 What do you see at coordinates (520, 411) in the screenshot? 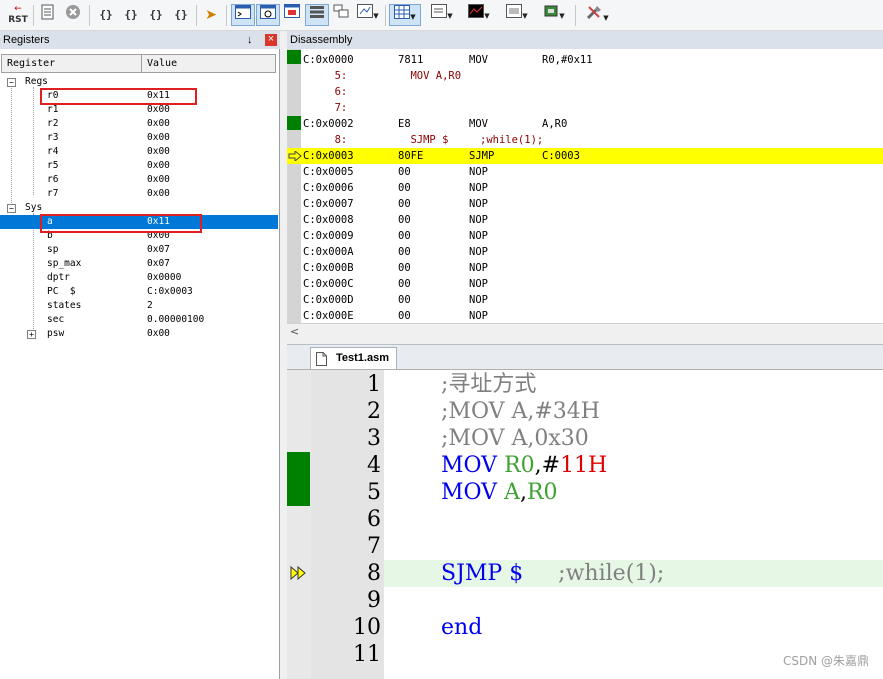
I see `code-line: ;MOV A,#34H` at bounding box center [520, 411].